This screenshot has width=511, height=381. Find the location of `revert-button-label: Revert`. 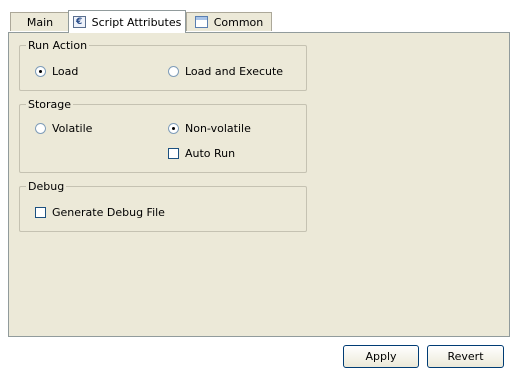

revert-button-label: Revert is located at coordinates (465, 356).